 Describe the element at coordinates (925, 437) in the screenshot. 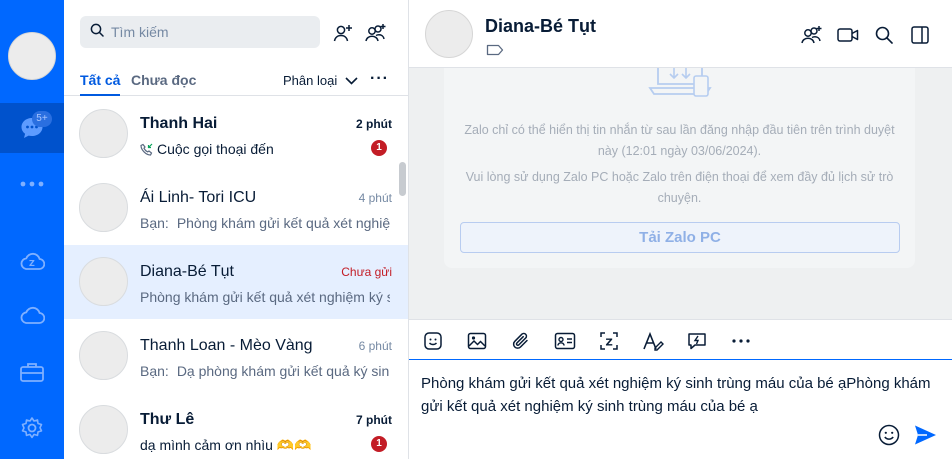

I see `send-icon` at that location.